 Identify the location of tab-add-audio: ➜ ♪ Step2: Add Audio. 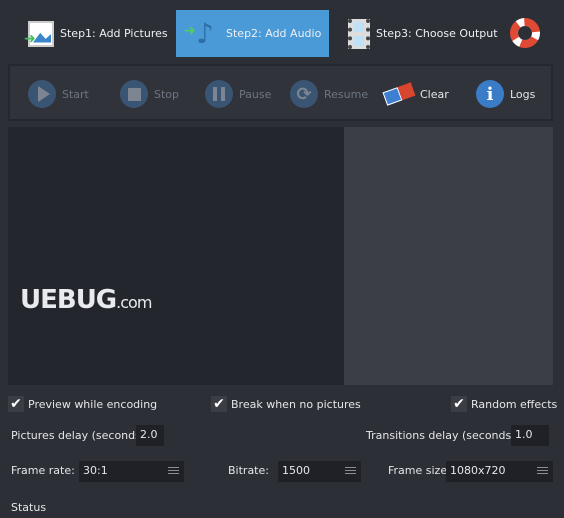
(252, 33).